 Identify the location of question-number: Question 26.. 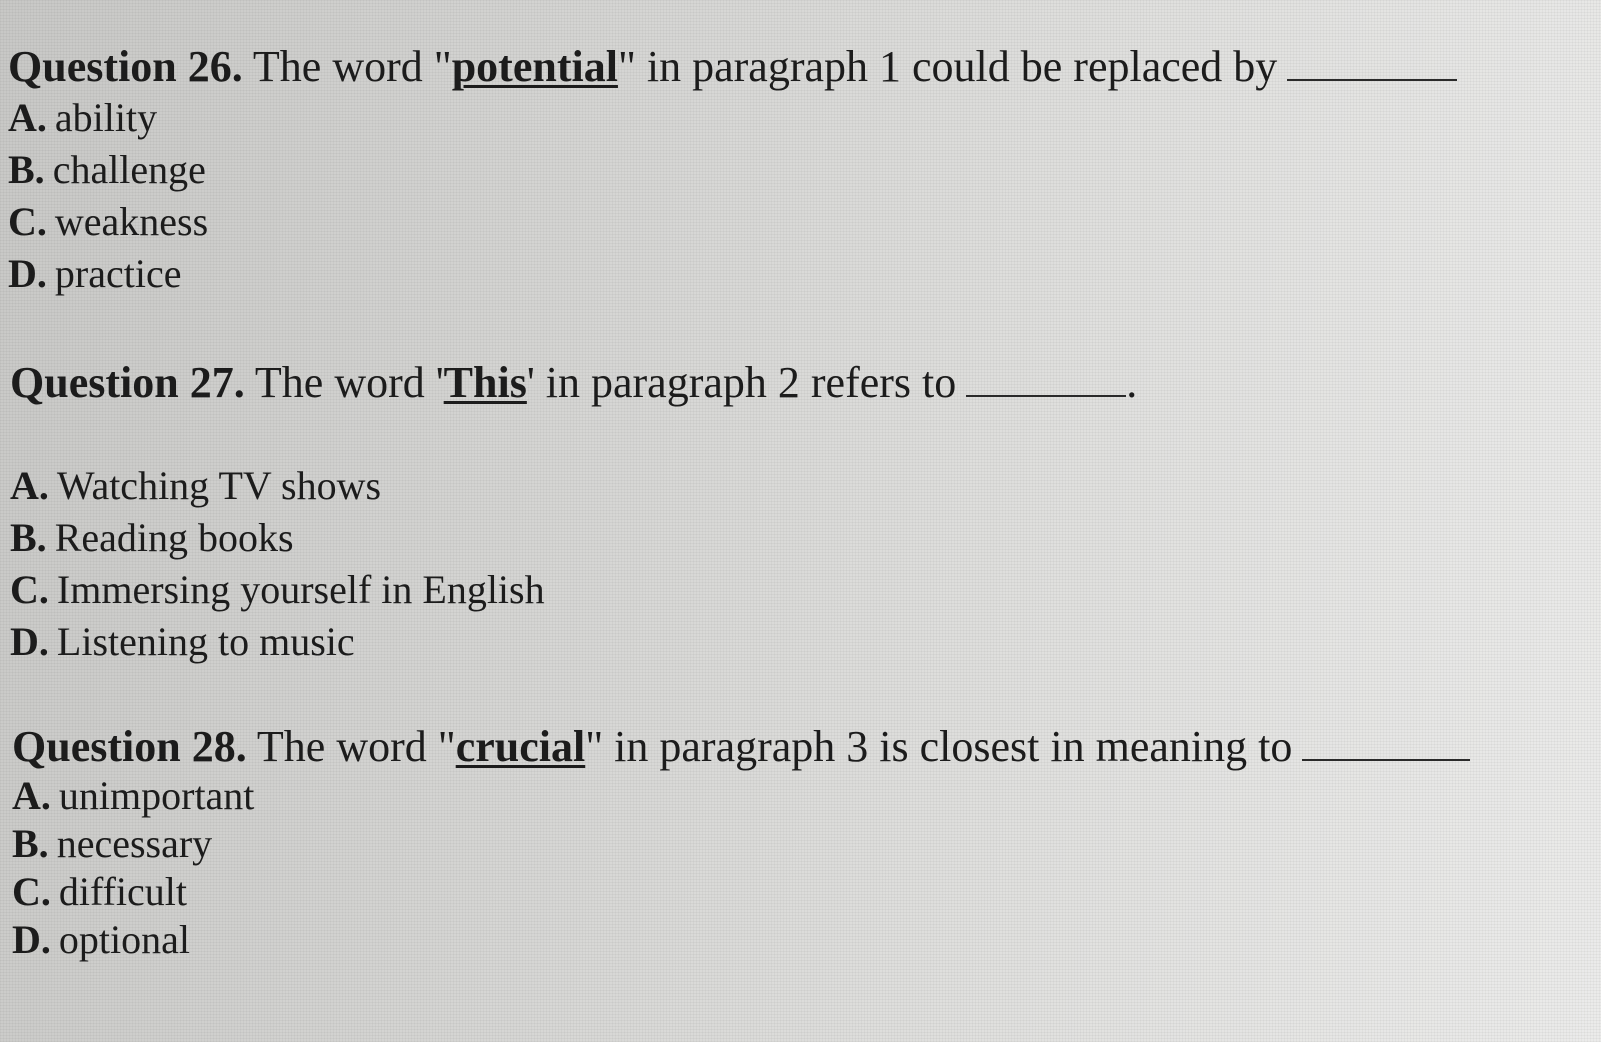
(125, 66).